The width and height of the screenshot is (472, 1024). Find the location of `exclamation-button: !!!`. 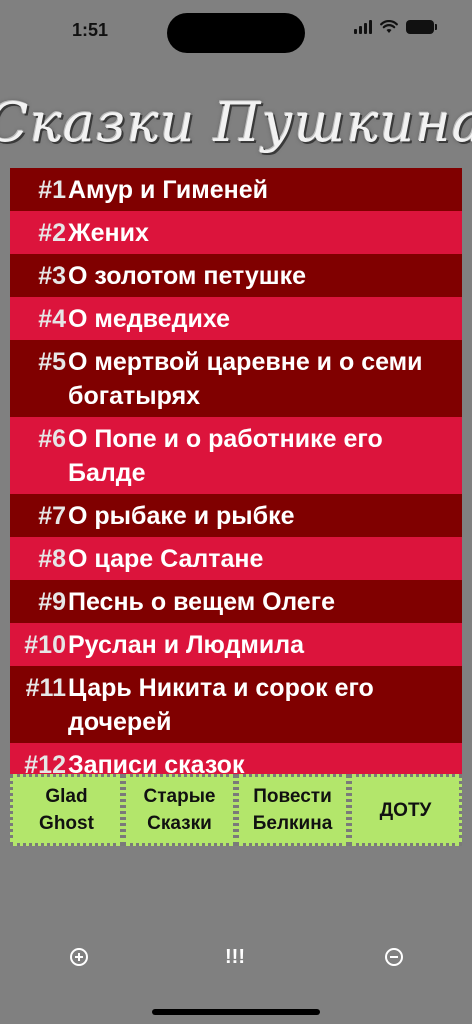

exclamation-button: !!! is located at coordinates (235, 957).